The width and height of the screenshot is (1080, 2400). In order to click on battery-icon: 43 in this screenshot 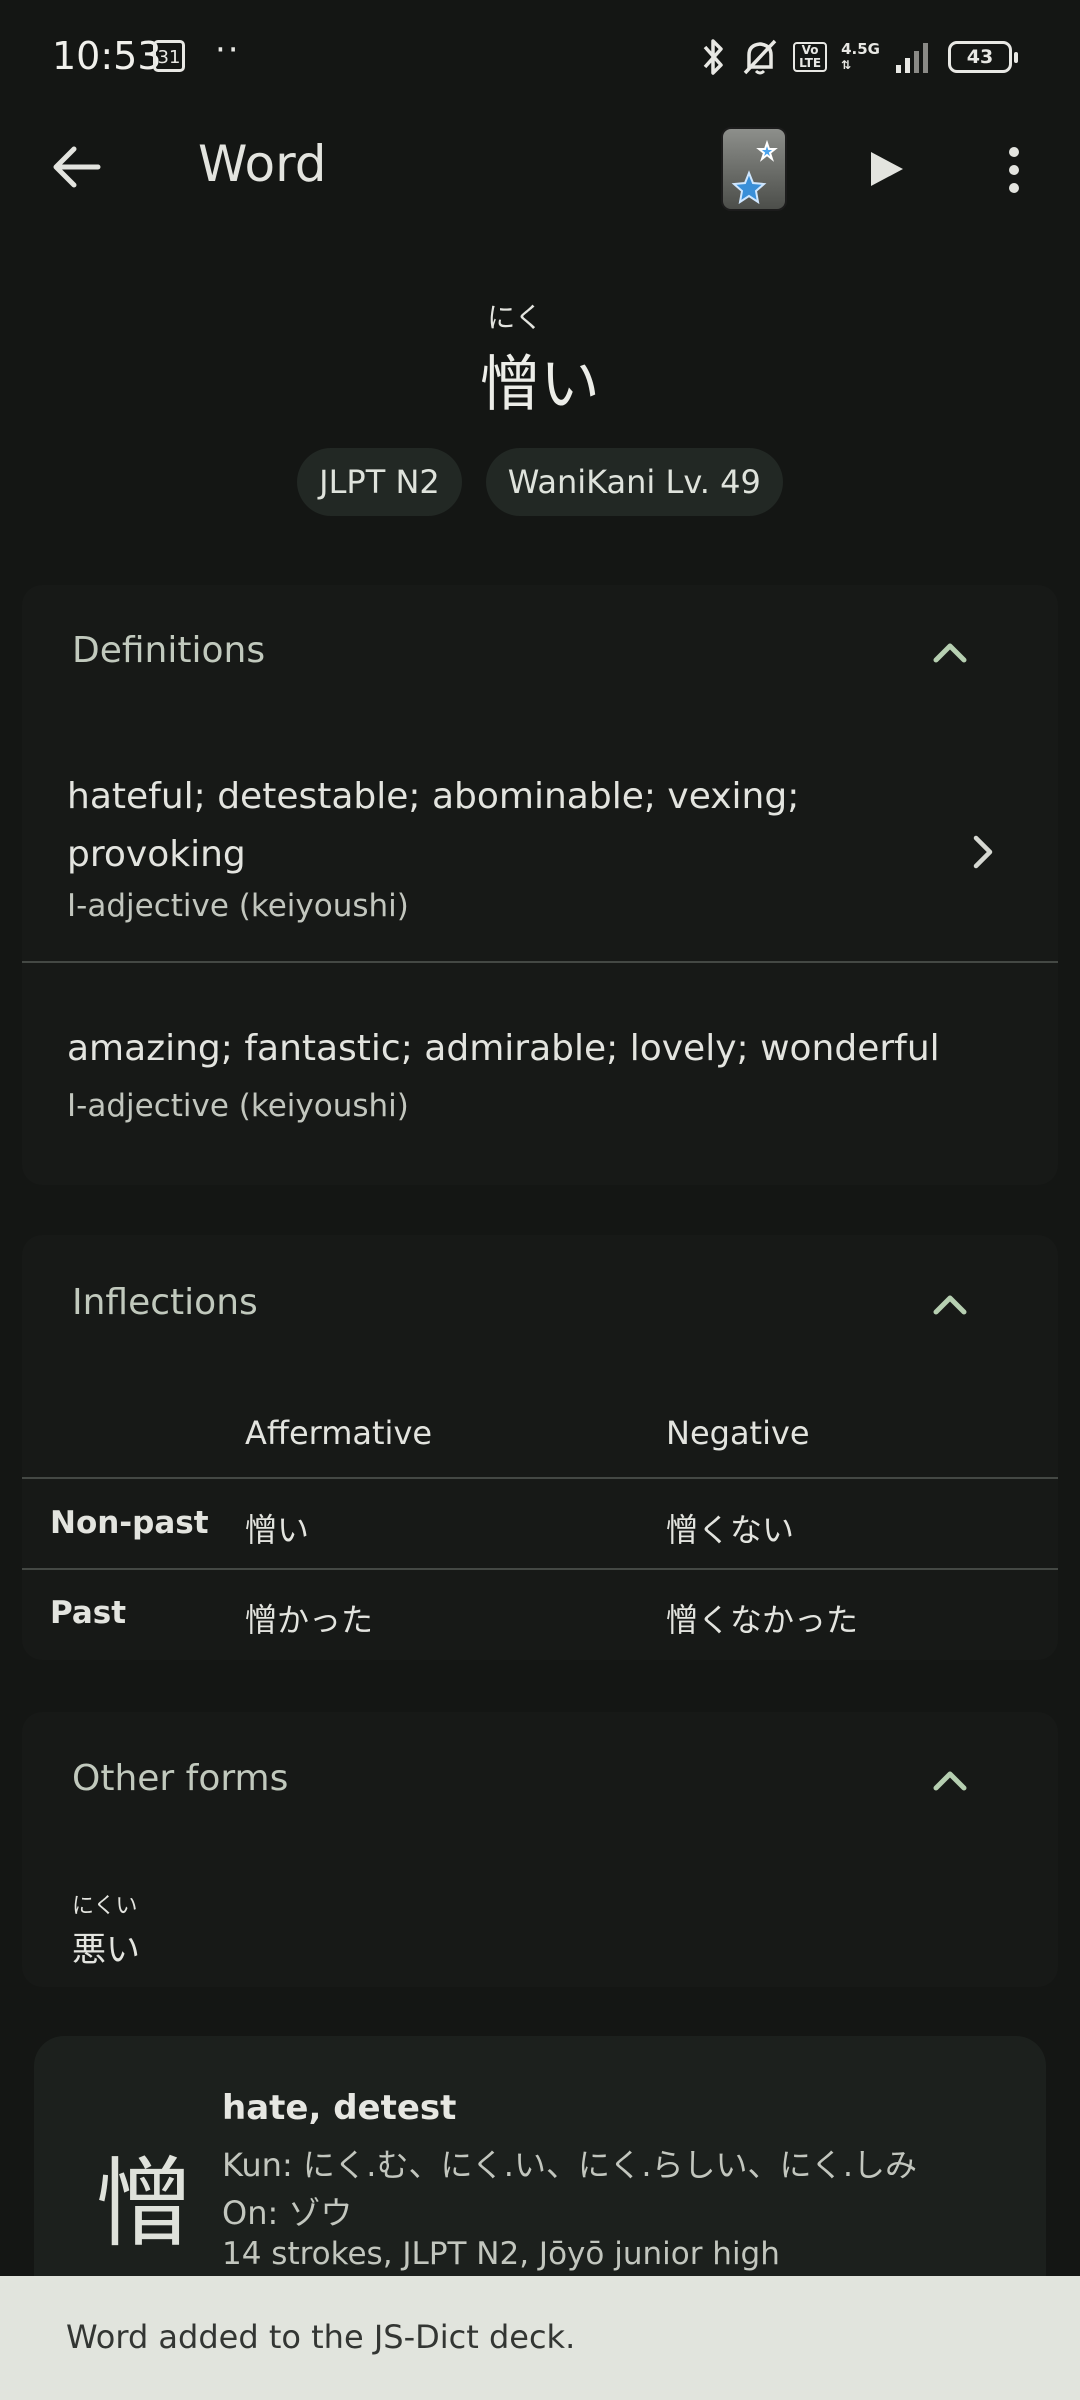, I will do `click(983, 57)`.